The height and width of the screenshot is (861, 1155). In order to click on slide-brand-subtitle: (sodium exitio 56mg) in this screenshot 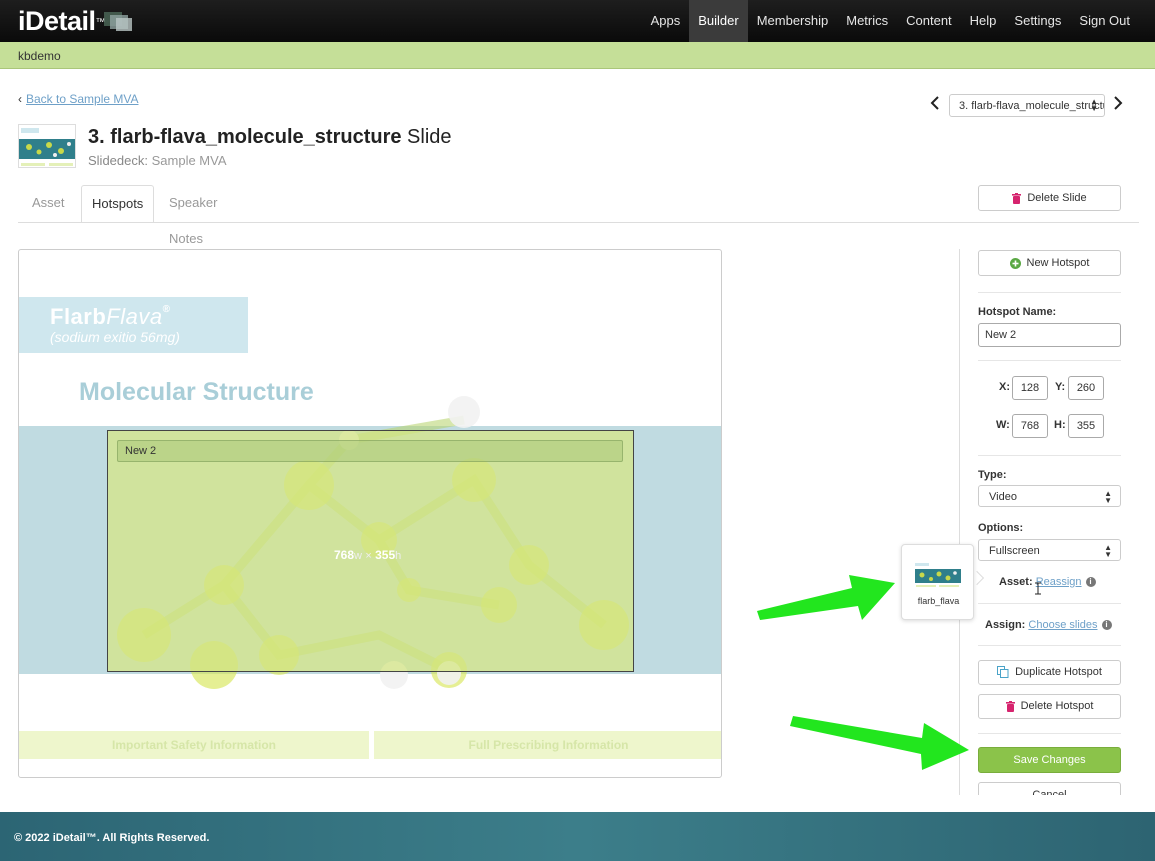, I will do `click(115, 337)`.